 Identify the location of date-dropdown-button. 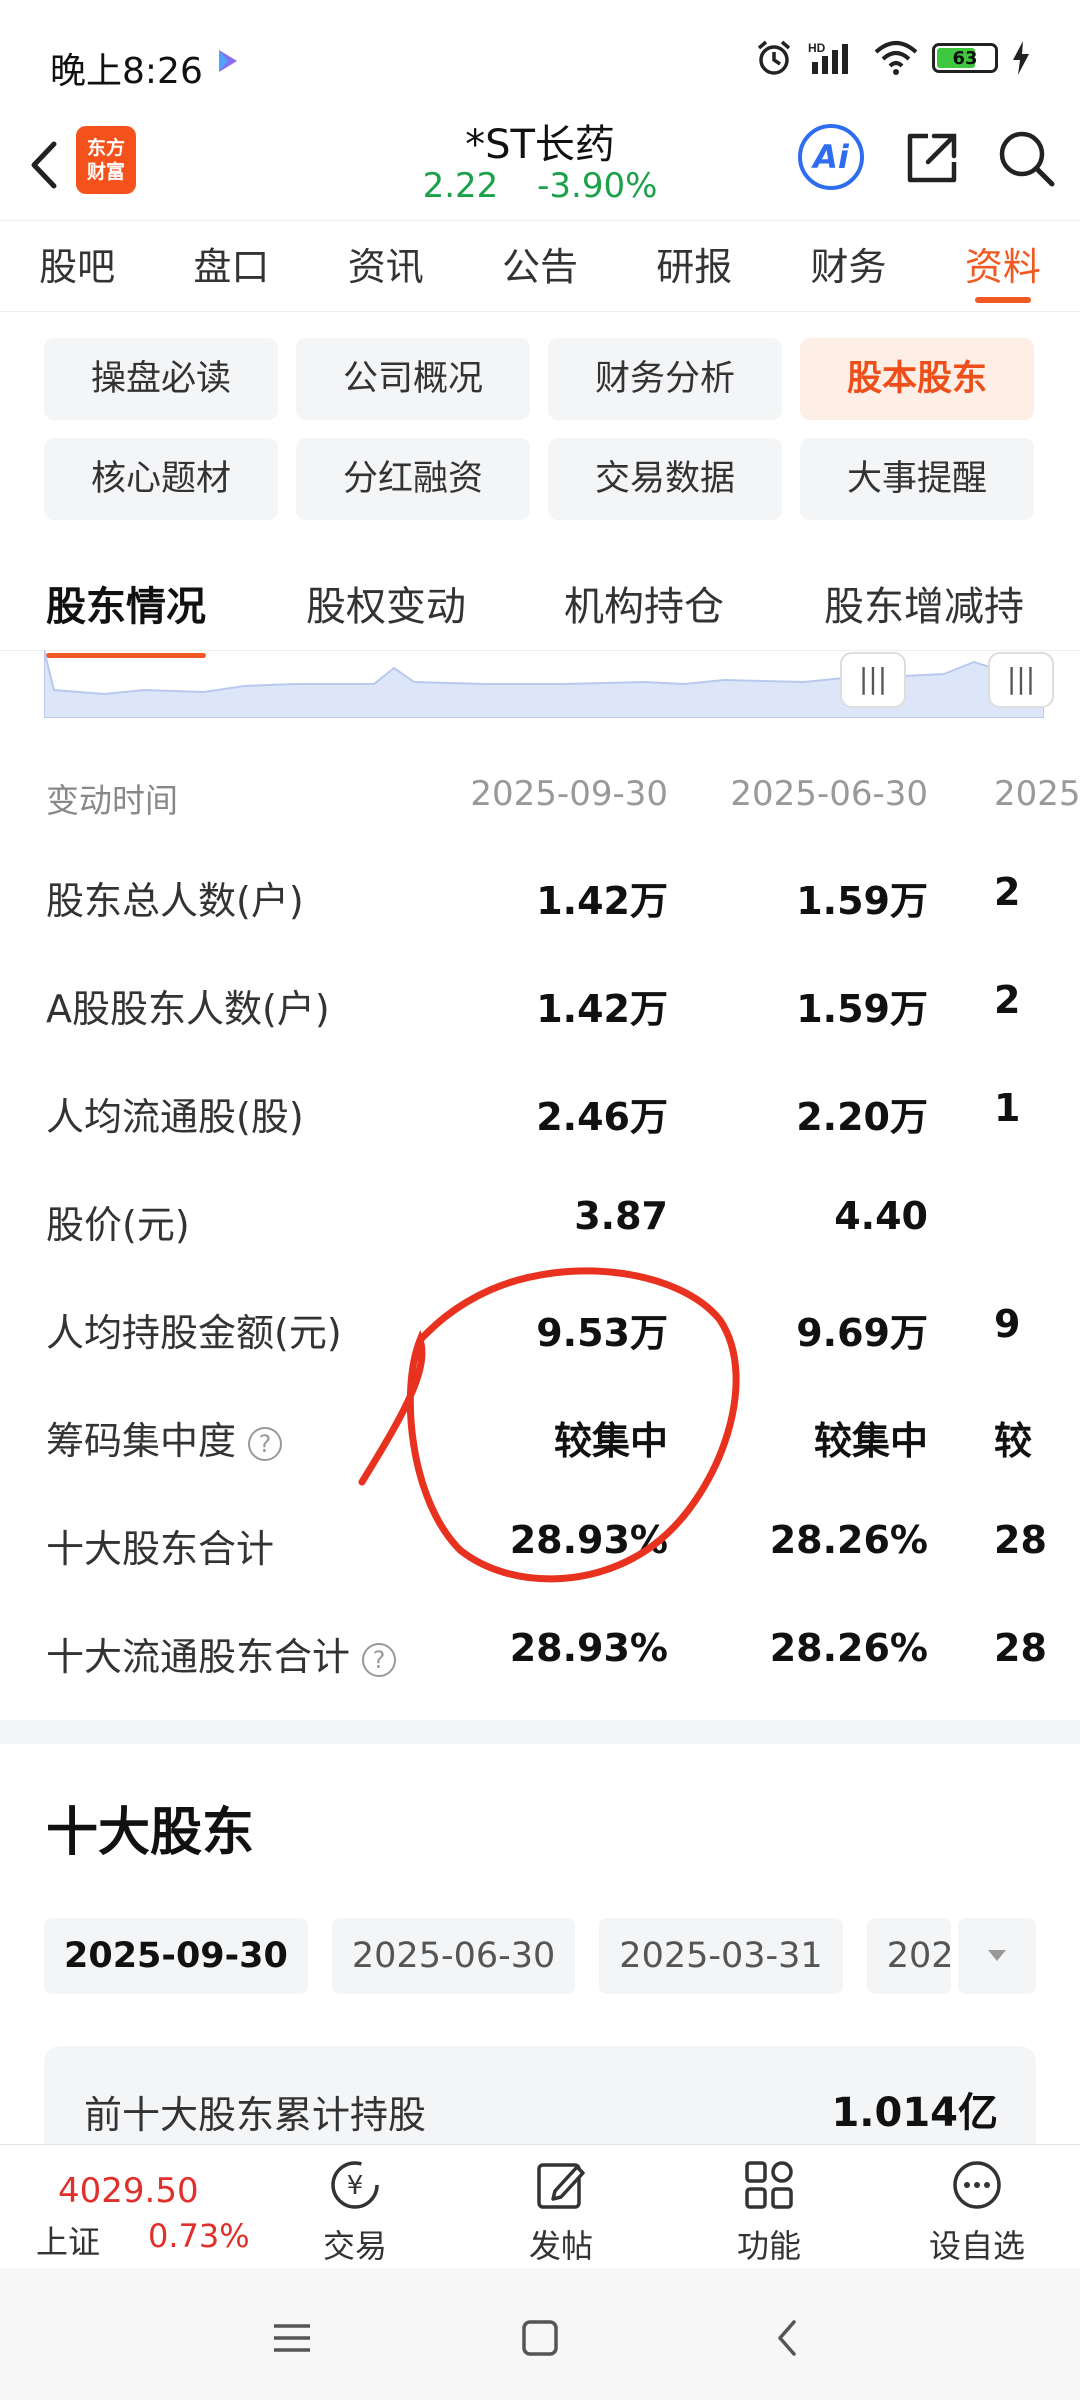
(997, 1956).